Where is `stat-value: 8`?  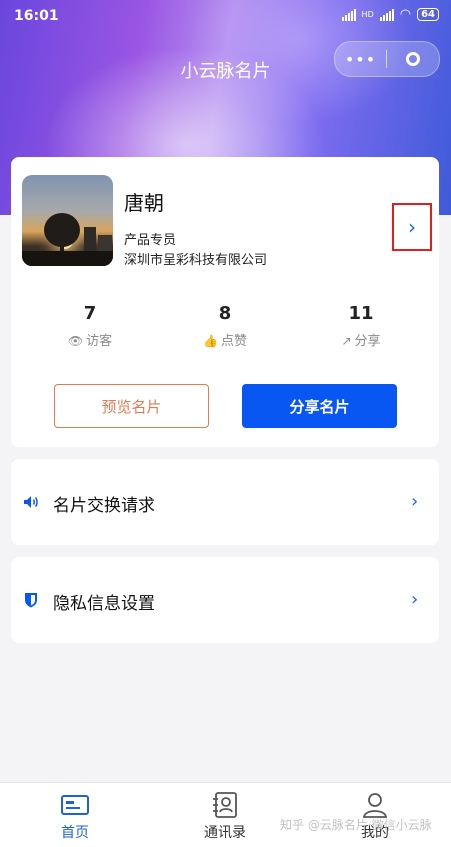 stat-value: 8 is located at coordinates (225, 313).